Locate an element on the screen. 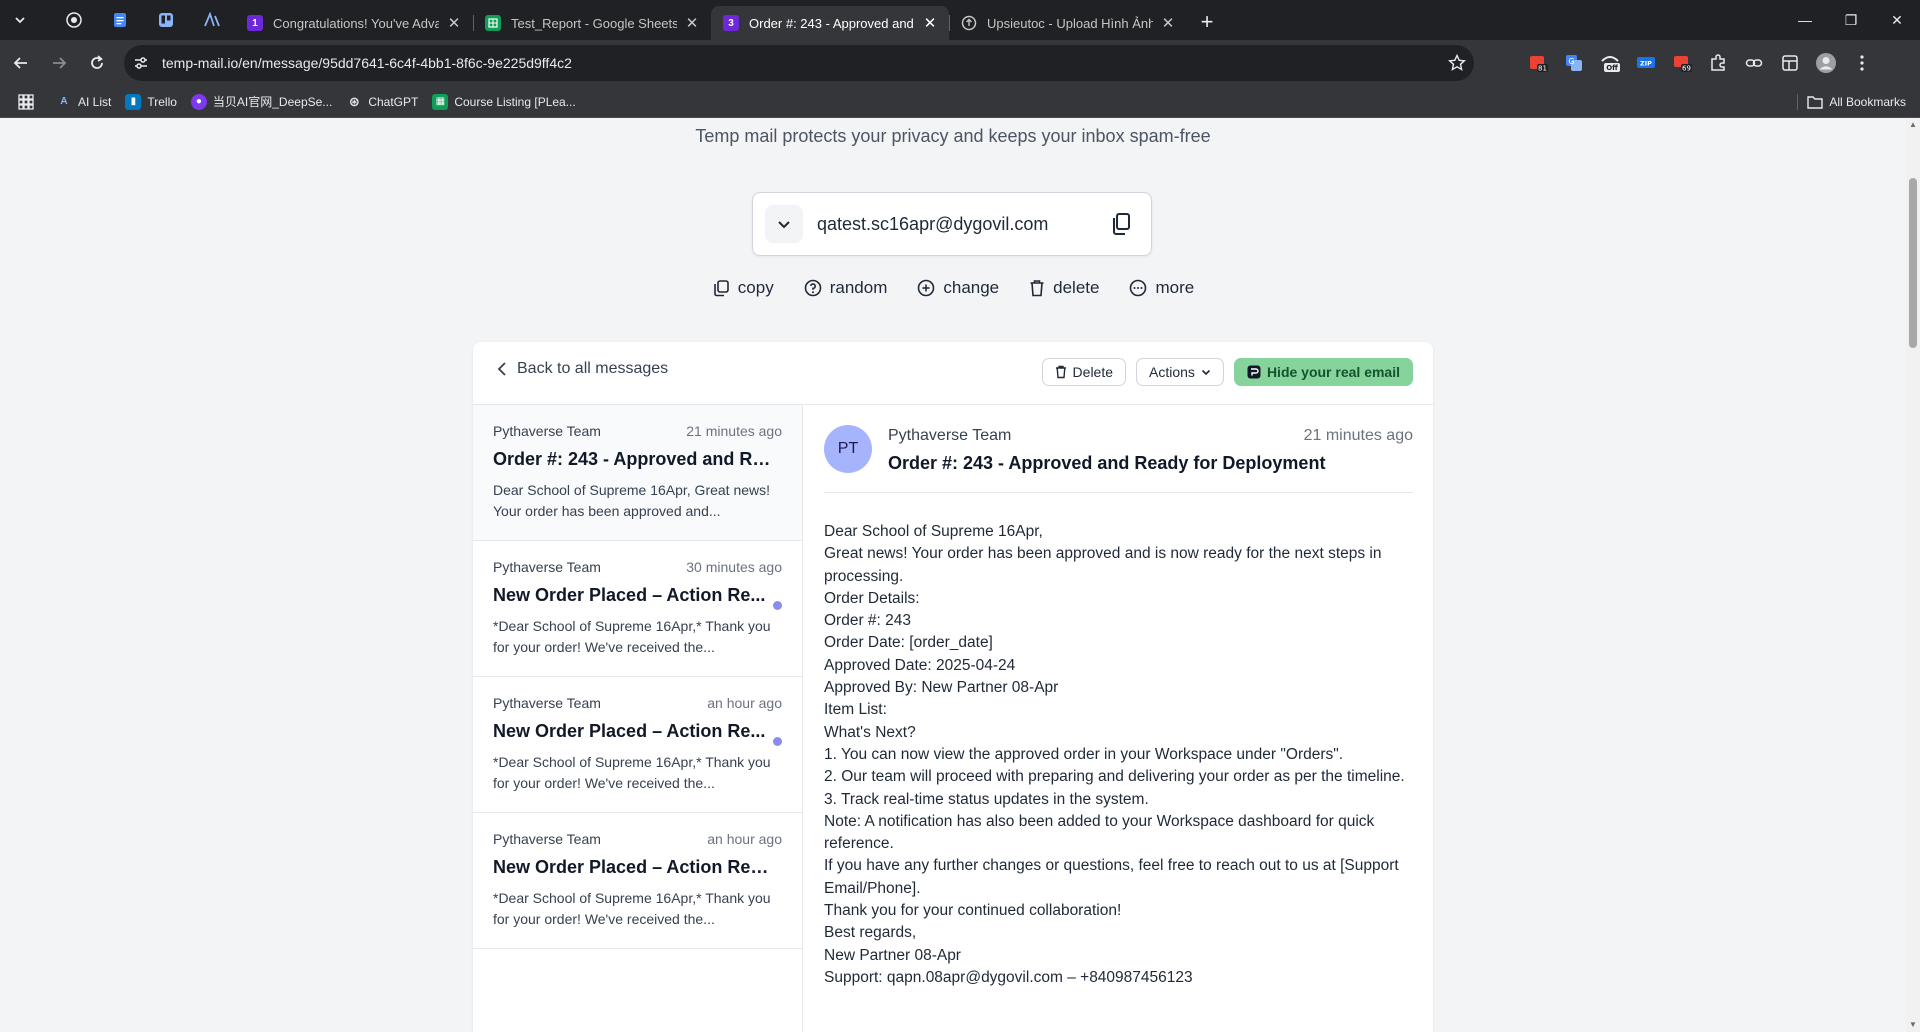 This screenshot has width=1920, height=1032. domain-dropdown-button is located at coordinates (784, 224).